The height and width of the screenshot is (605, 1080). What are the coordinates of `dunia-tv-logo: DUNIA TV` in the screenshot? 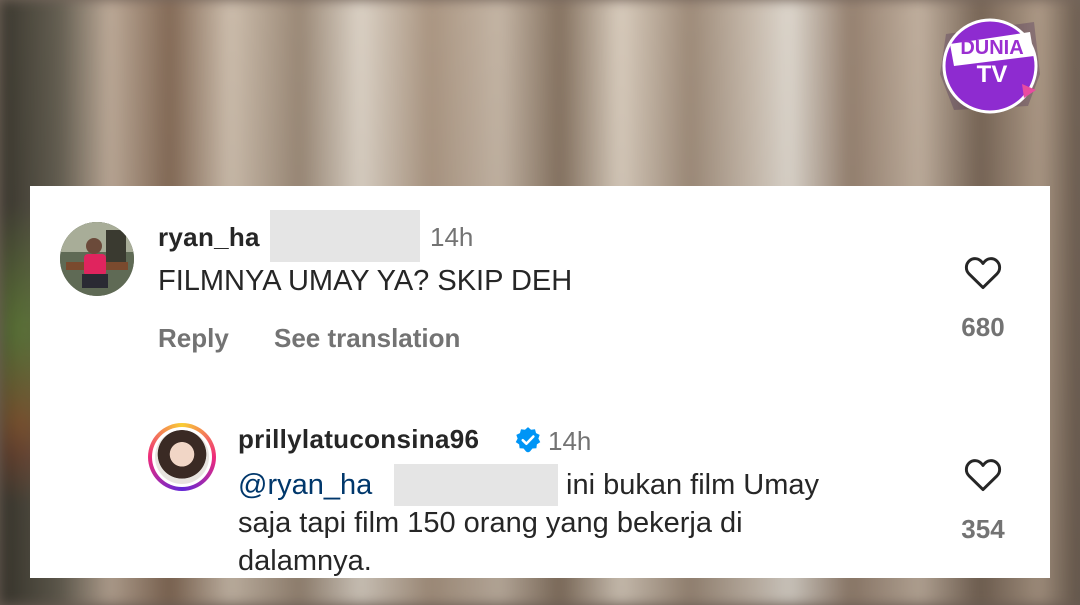 It's located at (990, 66).